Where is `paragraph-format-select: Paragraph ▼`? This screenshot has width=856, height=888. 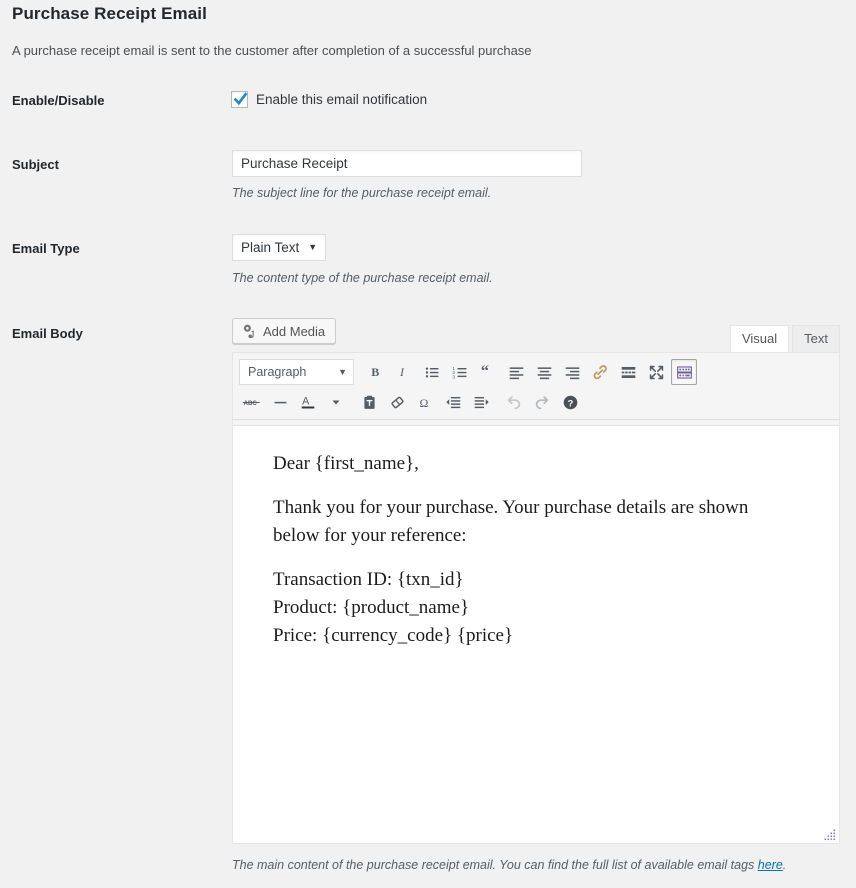
paragraph-format-select: Paragraph ▼ is located at coordinates (296, 372).